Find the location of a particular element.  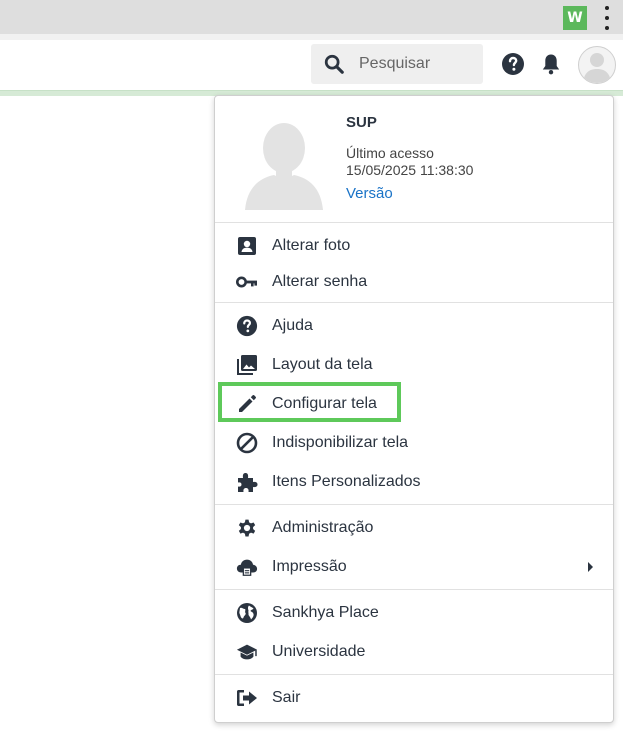

menu-item-configurar-tela: Configurar tela is located at coordinates (414, 404).